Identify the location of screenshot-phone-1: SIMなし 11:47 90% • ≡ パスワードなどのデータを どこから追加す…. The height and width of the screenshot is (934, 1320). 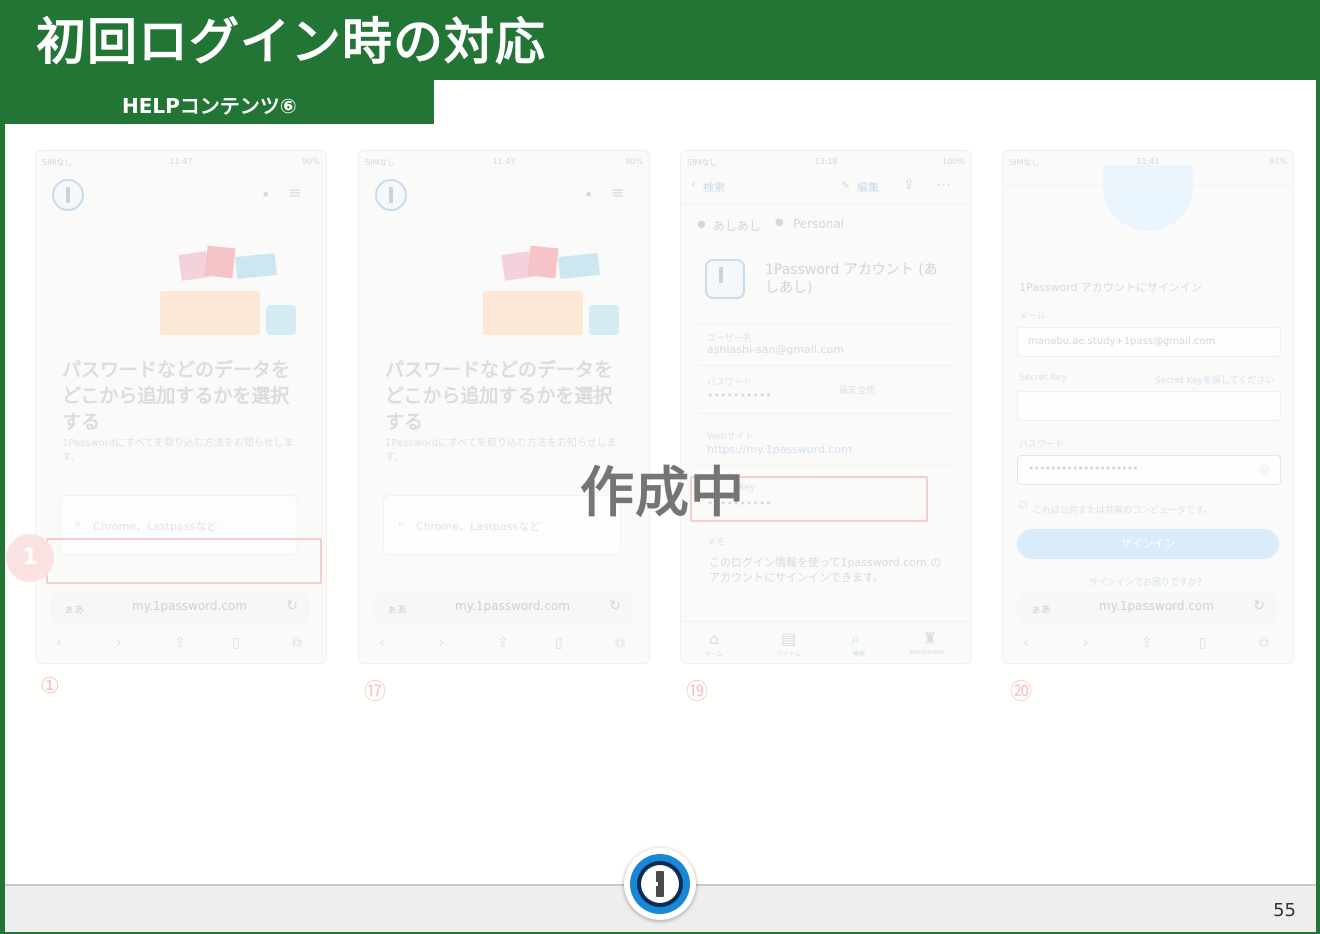
(181, 407).